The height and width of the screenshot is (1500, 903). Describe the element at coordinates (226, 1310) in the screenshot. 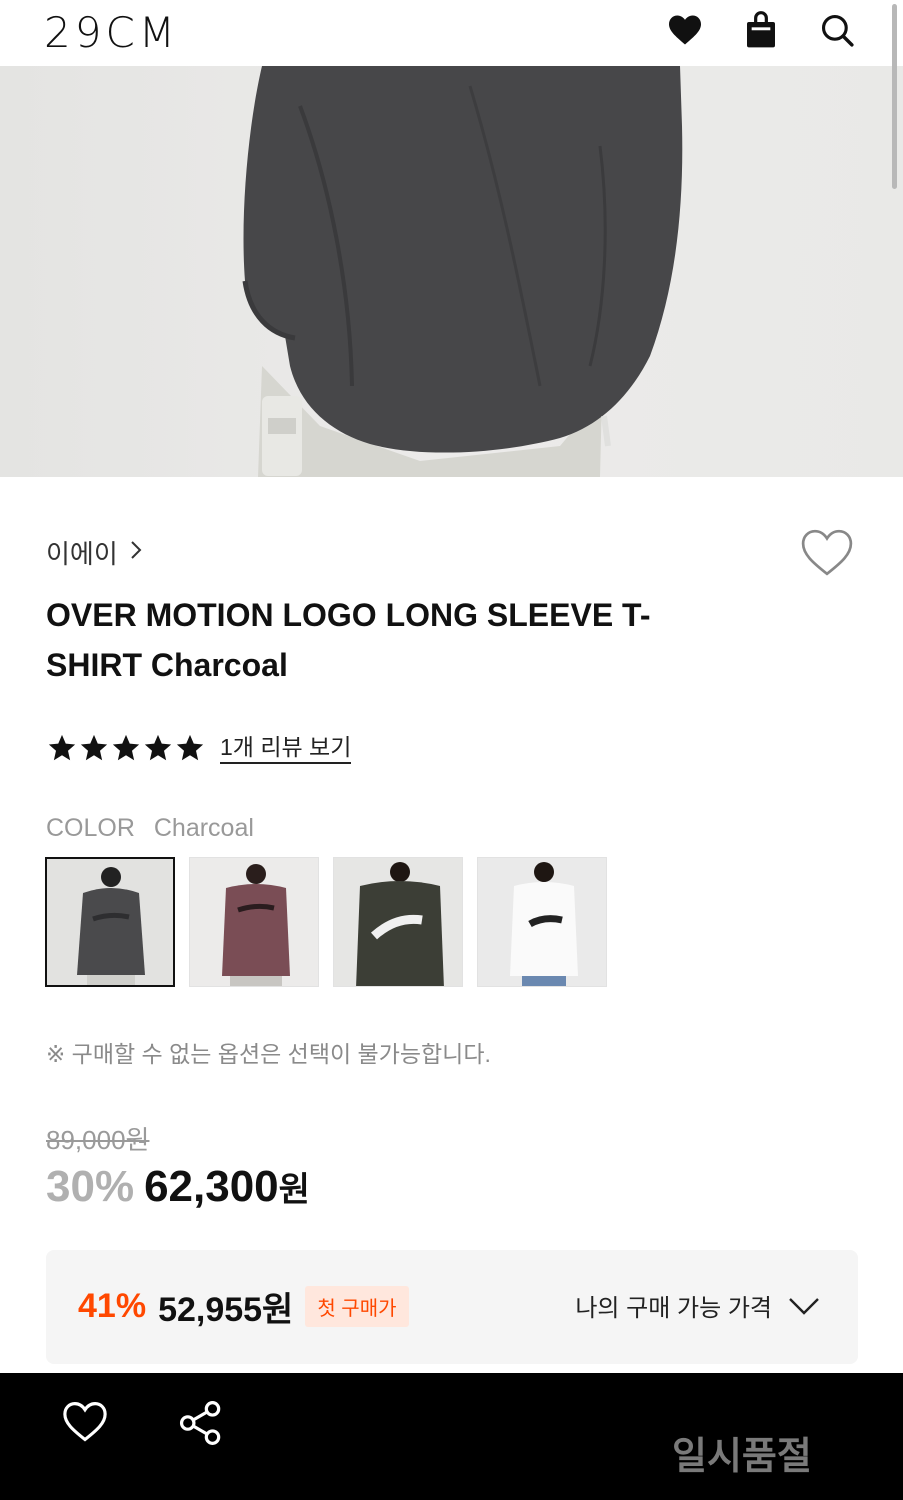

I see `coupon-price: 52,955원` at that location.